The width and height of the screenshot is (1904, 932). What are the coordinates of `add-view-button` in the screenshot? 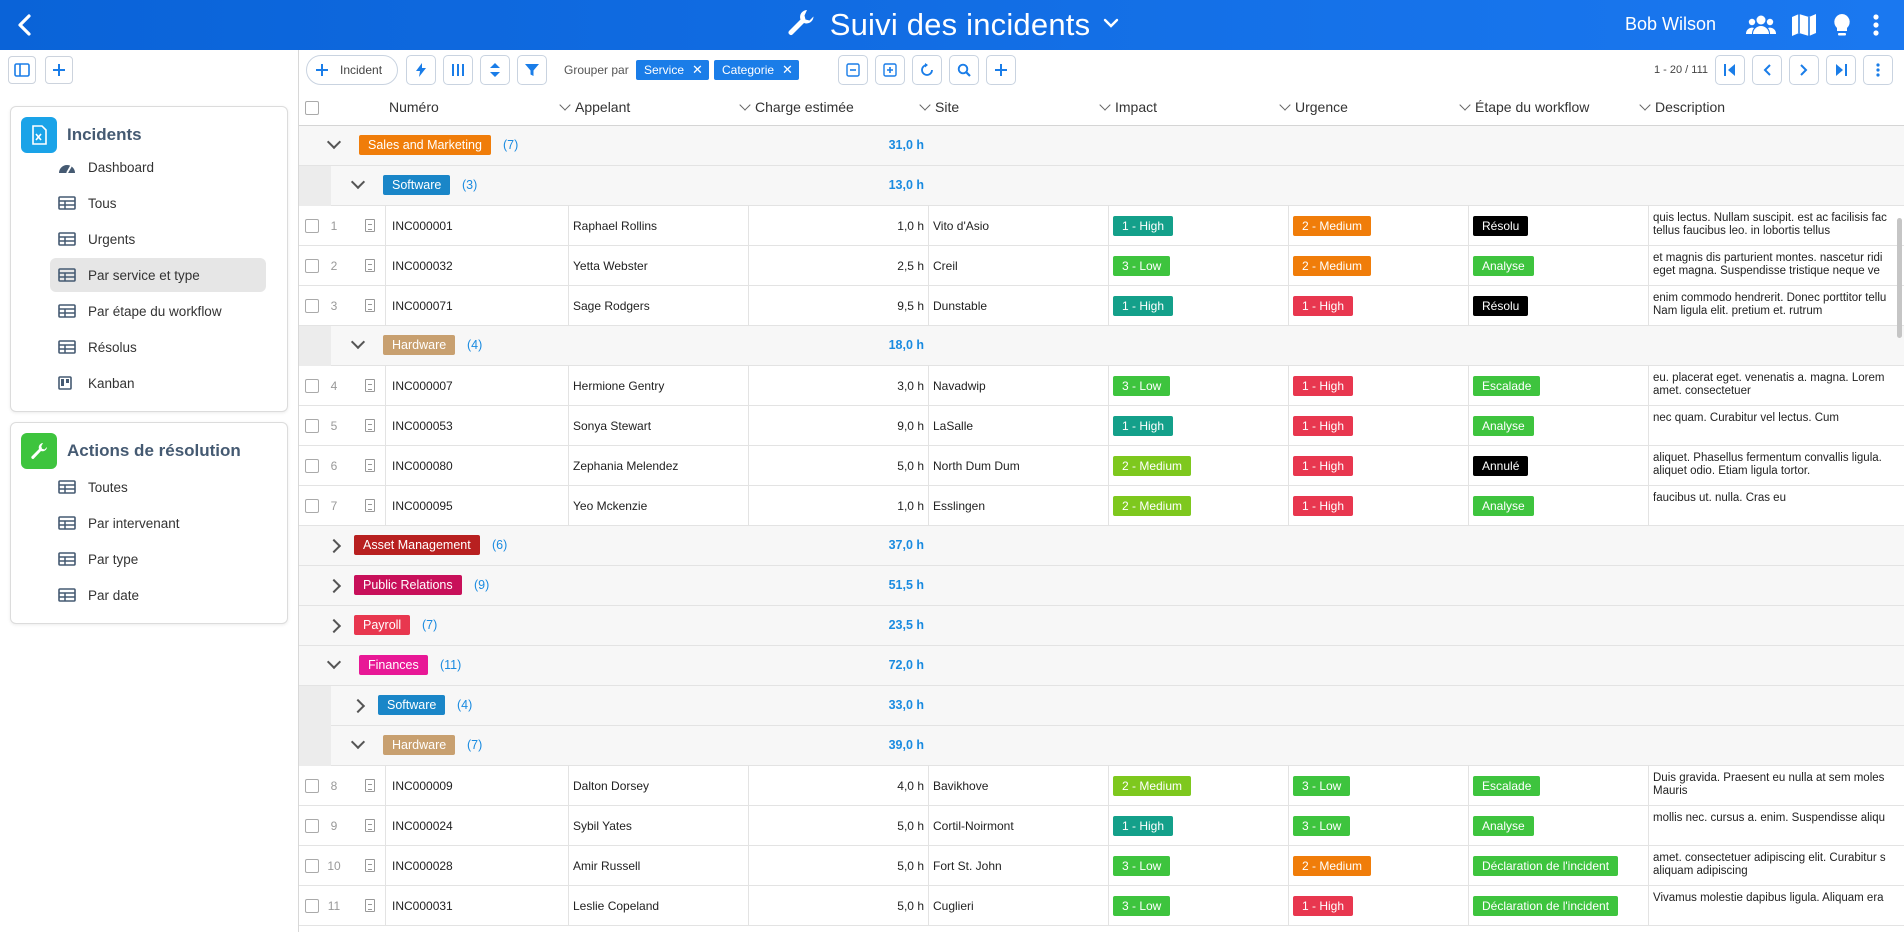 It's located at (59, 70).